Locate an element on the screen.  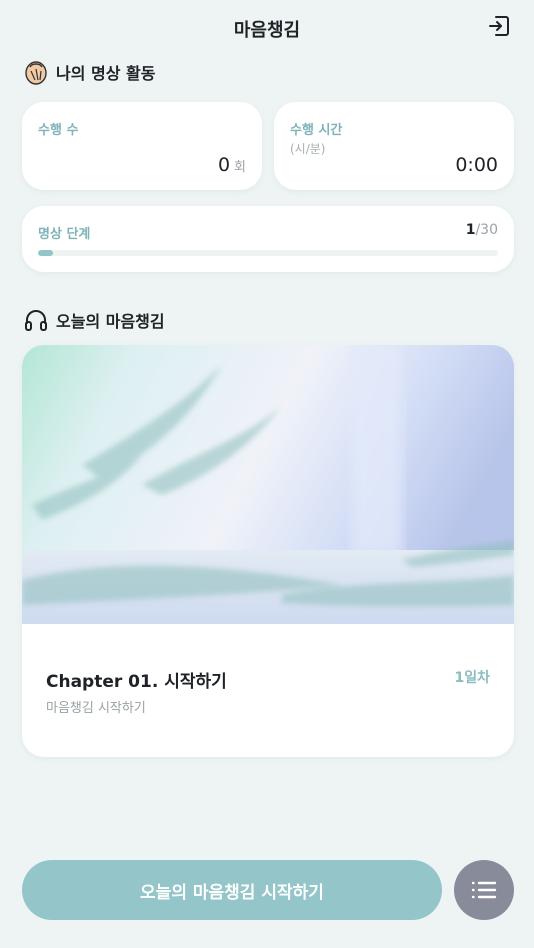
practice-time-unit: (시/분) is located at coordinates (308, 149).